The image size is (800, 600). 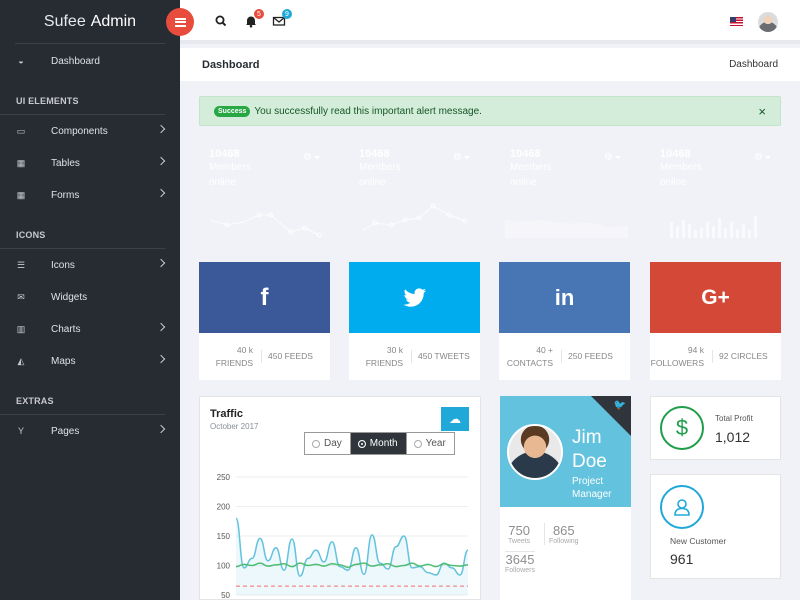 What do you see at coordinates (69, 297) in the screenshot?
I see `sidebar-item-label: Widgets` at bounding box center [69, 297].